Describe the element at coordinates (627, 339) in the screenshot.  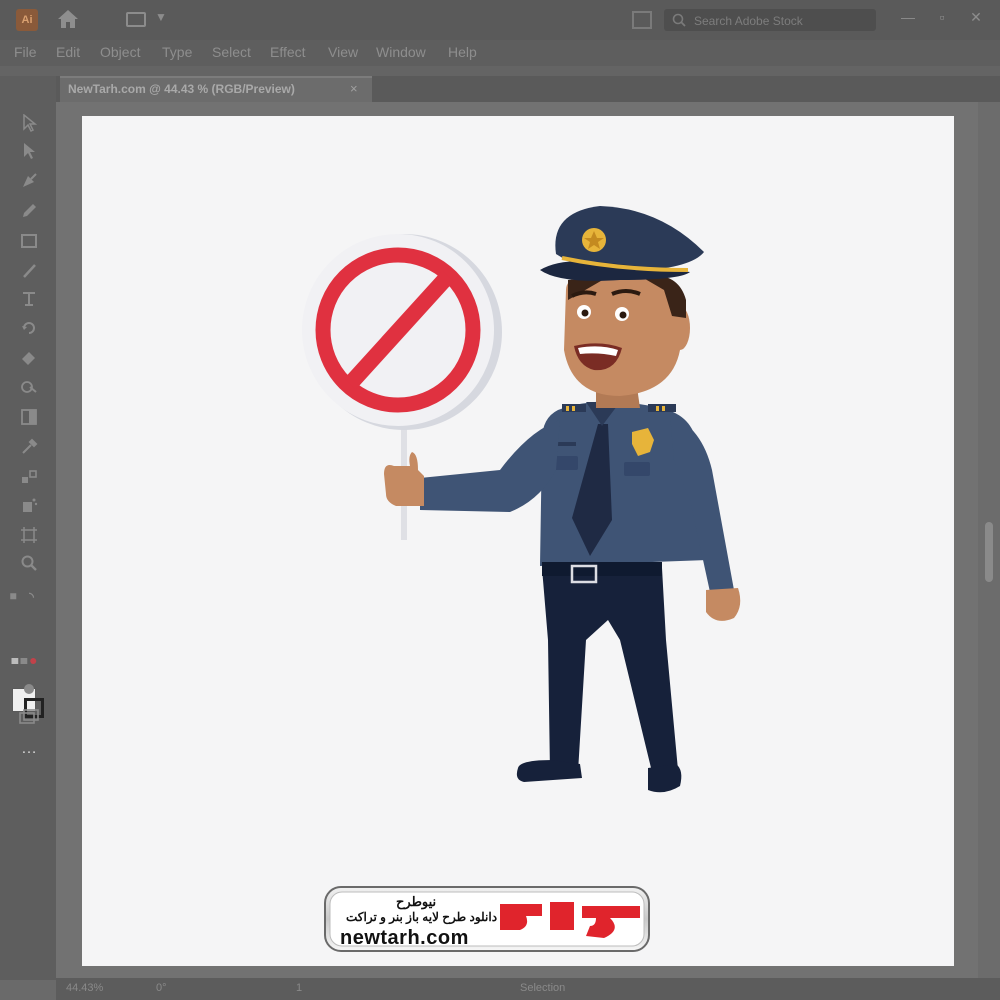
I see `officer-head` at that location.